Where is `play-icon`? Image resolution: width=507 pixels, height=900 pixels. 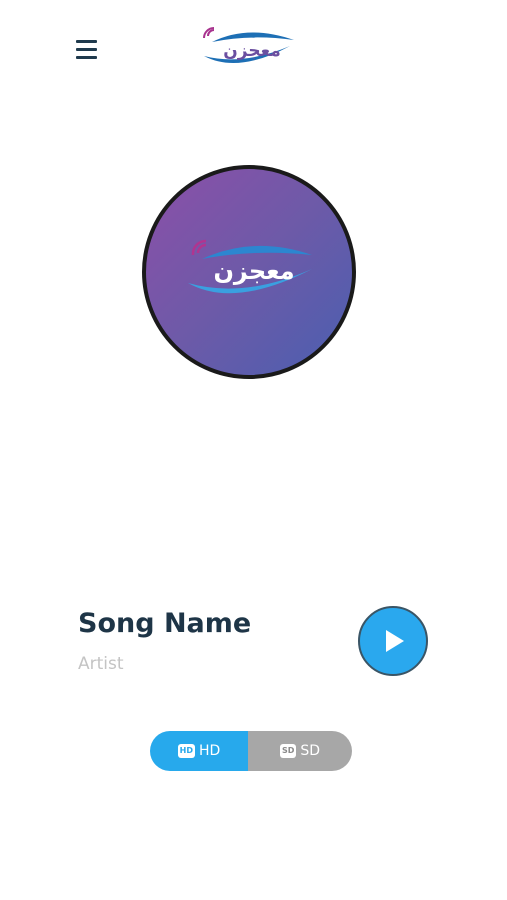
play-icon is located at coordinates (395, 641).